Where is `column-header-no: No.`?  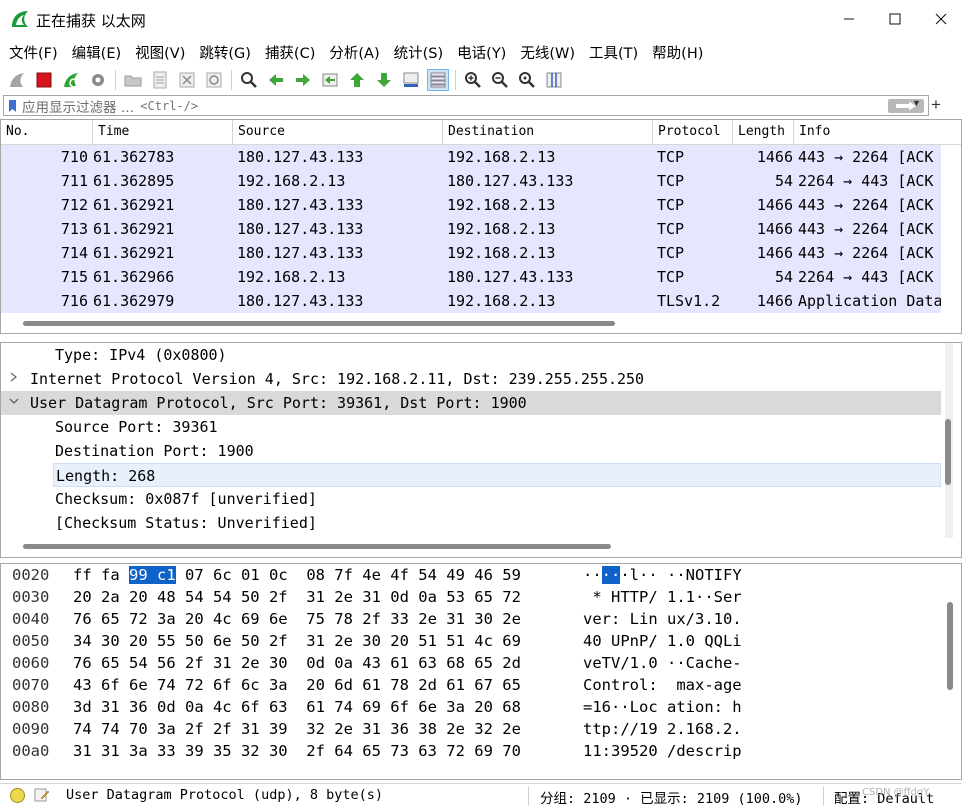
column-header-no: No. is located at coordinates (47, 132).